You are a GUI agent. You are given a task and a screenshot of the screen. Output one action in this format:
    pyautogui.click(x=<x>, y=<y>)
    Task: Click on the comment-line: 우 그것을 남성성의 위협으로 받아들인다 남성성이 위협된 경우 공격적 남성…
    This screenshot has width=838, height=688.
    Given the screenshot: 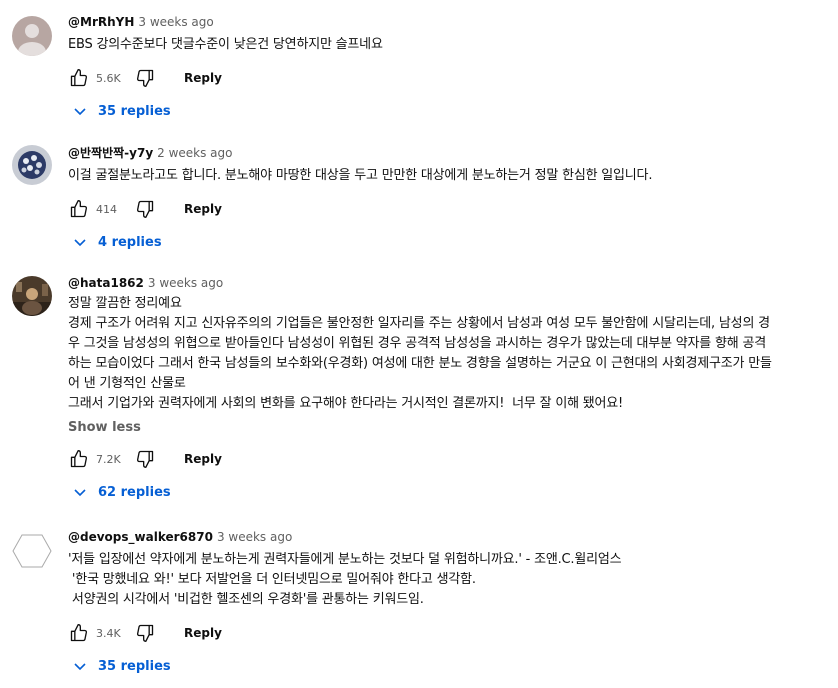 What is the action you would take?
    pyautogui.click(x=417, y=343)
    